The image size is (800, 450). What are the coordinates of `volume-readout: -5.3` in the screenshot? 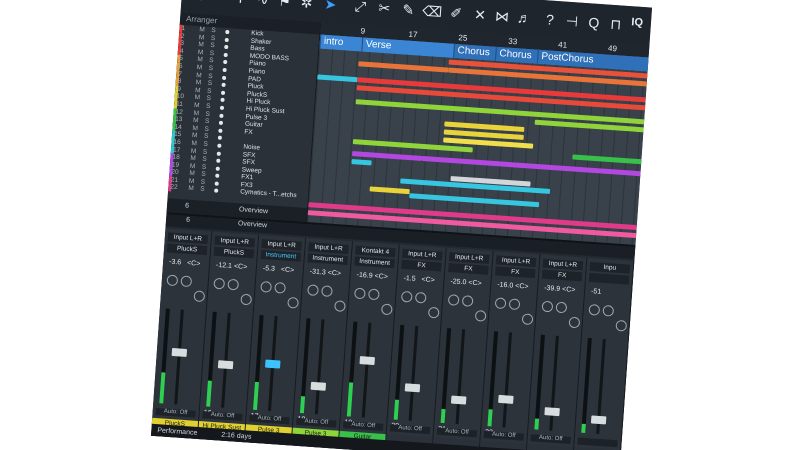 It's located at (269, 269).